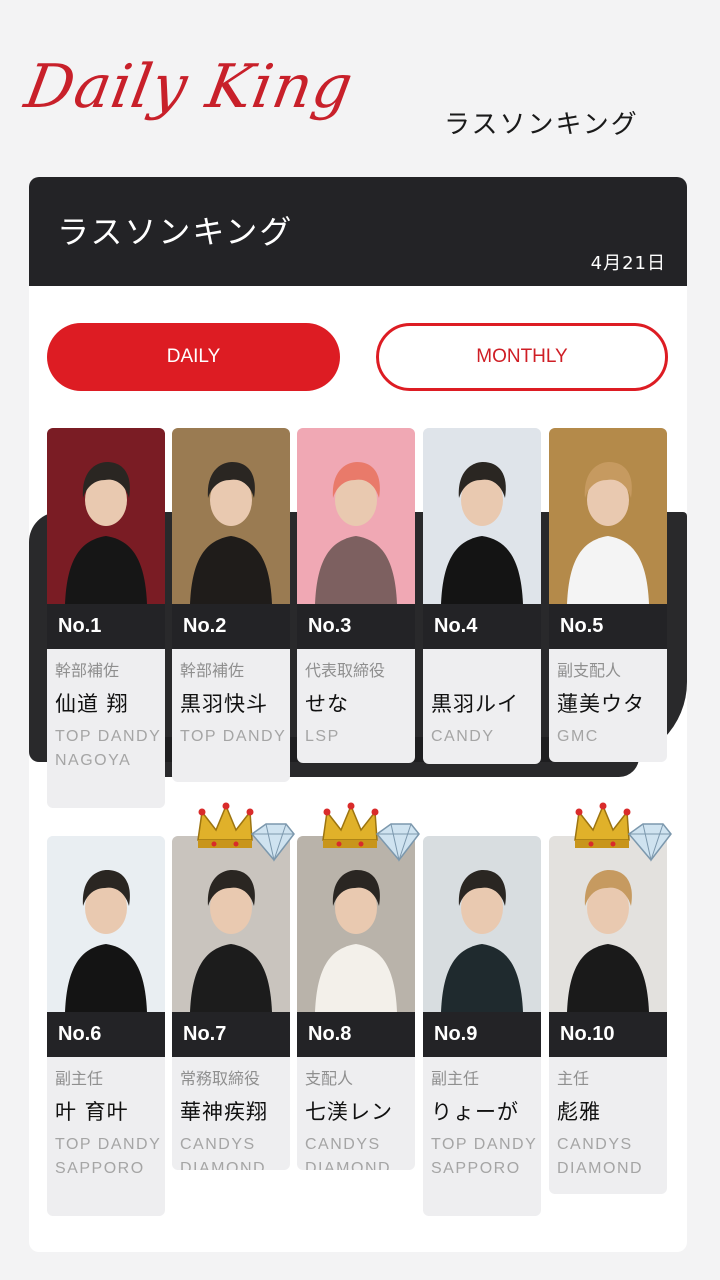 The height and width of the screenshot is (1280, 720). What do you see at coordinates (356, 626) in the screenshot?
I see `rank-label: No.3` at bounding box center [356, 626].